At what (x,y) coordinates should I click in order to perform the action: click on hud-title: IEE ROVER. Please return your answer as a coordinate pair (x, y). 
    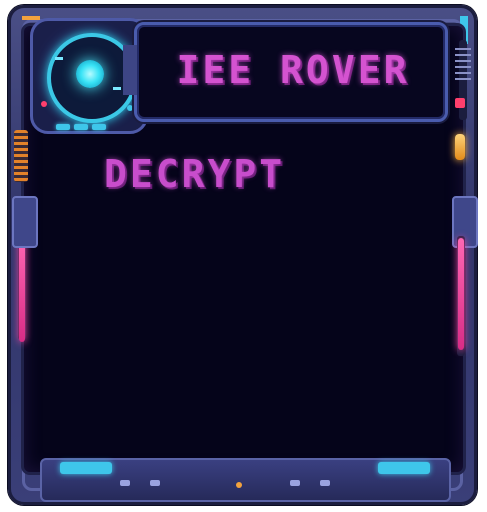
    Looking at the image, I should click on (293, 70).